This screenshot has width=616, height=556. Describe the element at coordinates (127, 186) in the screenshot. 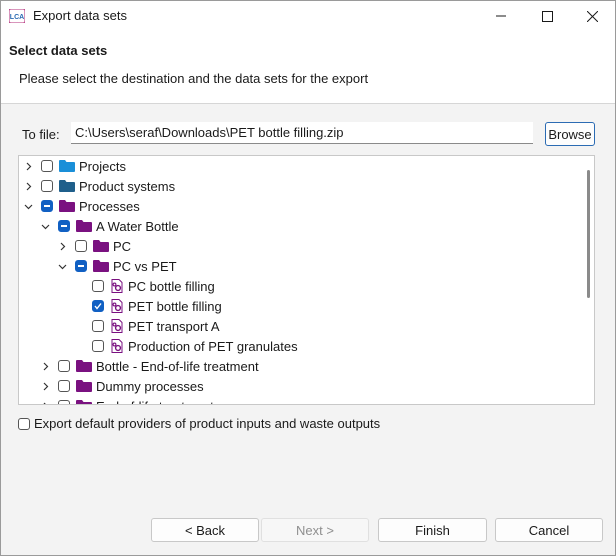

I see `tree-item-label: Product systems` at that location.